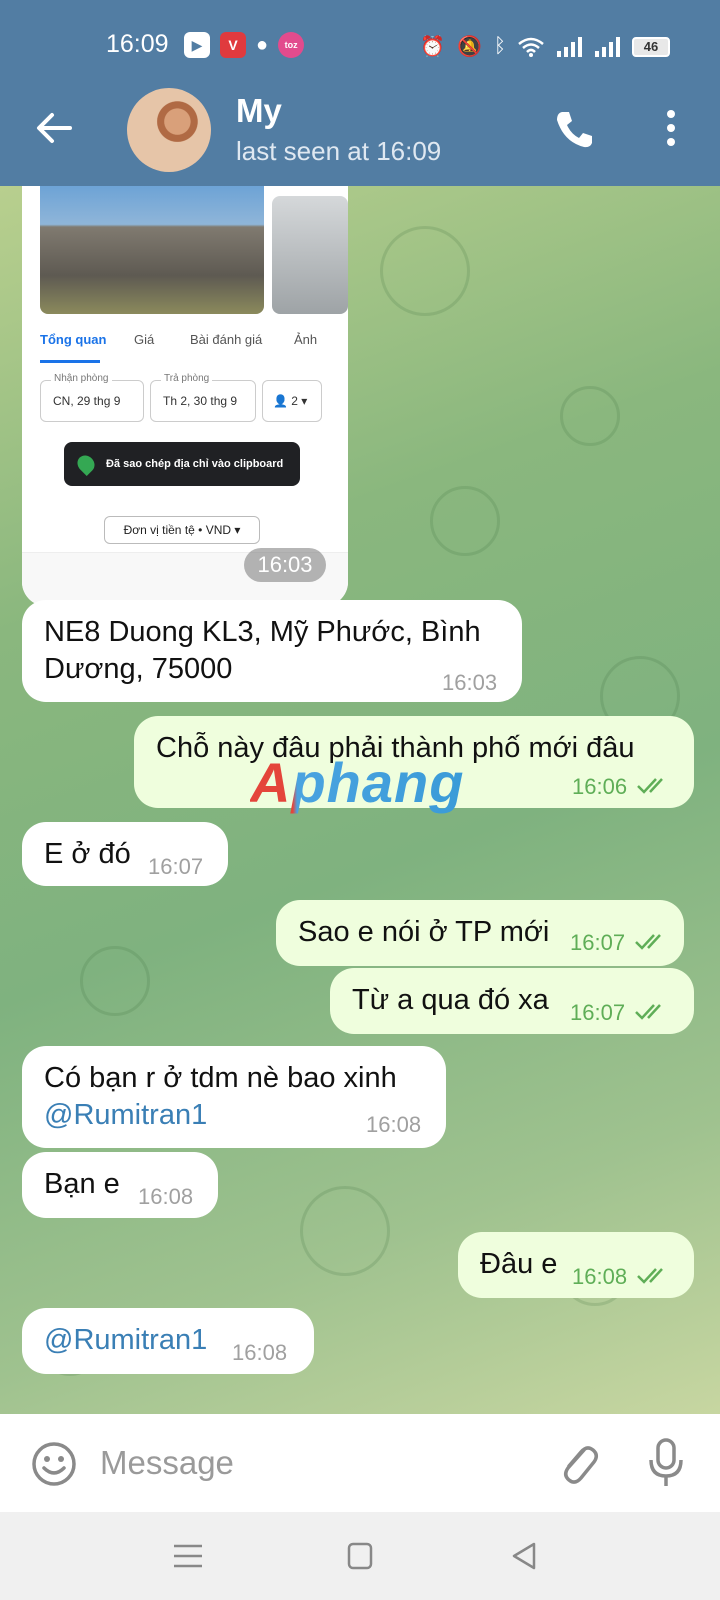 The width and height of the screenshot is (720, 1600). What do you see at coordinates (500, 46) in the screenshot?
I see `bluetooth-icon: ᛒ` at bounding box center [500, 46].